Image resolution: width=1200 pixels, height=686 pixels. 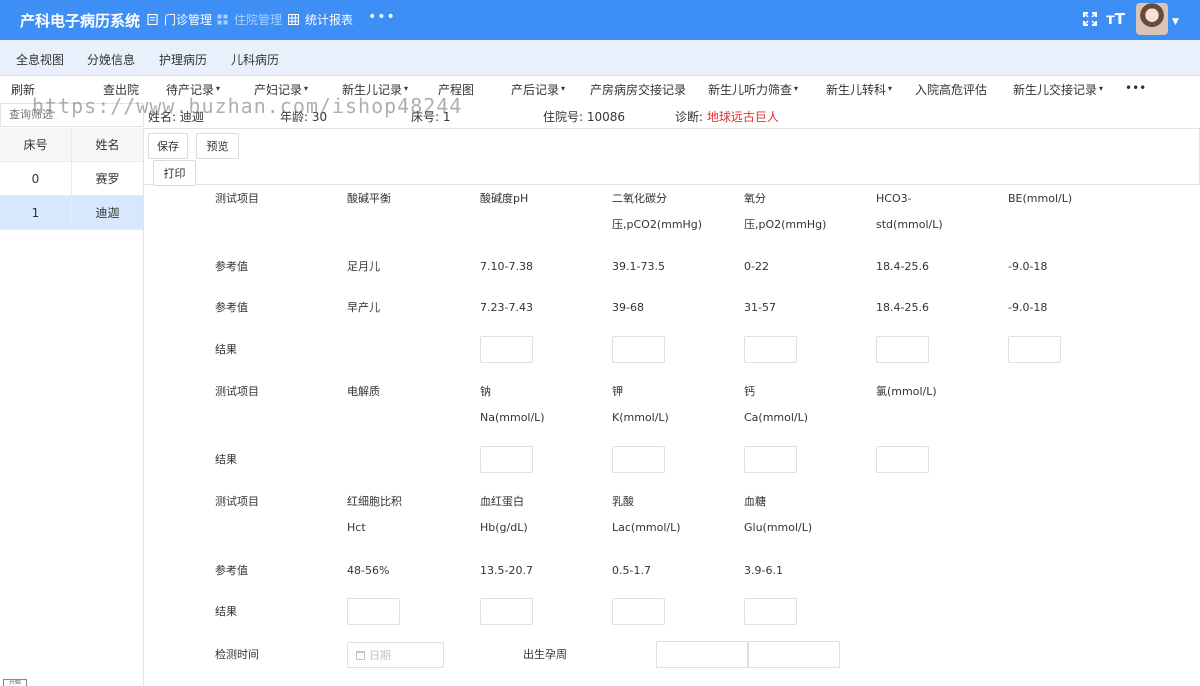 I want to click on bed-list-row: 0 赛罗, so click(x=71, y=179).